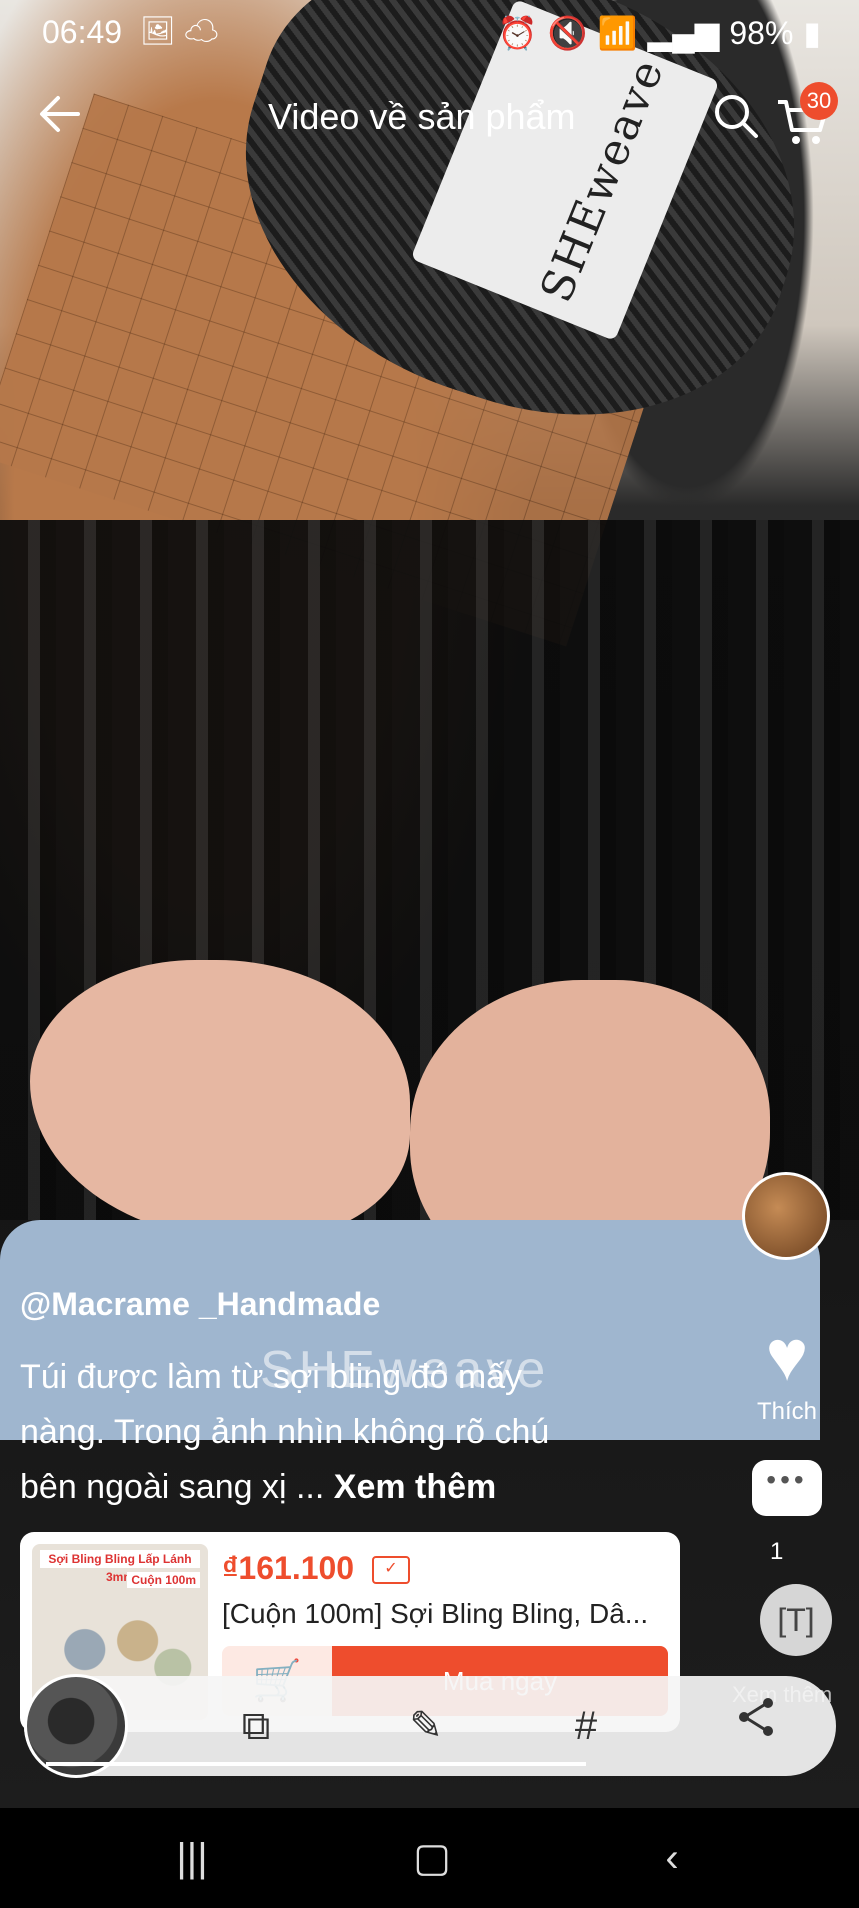 This screenshot has height=1908, width=859. Describe the element at coordinates (179, 30) in the screenshot. I see `status-notification-icons: 🖼 ☁` at that location.